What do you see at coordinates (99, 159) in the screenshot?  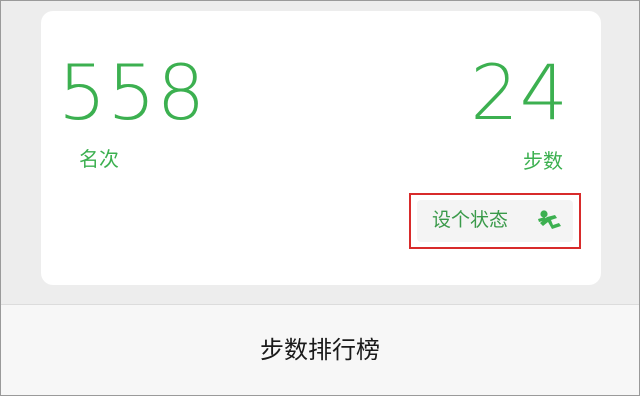 I see `rank-label: 名次` at bounding box center [99, 159].